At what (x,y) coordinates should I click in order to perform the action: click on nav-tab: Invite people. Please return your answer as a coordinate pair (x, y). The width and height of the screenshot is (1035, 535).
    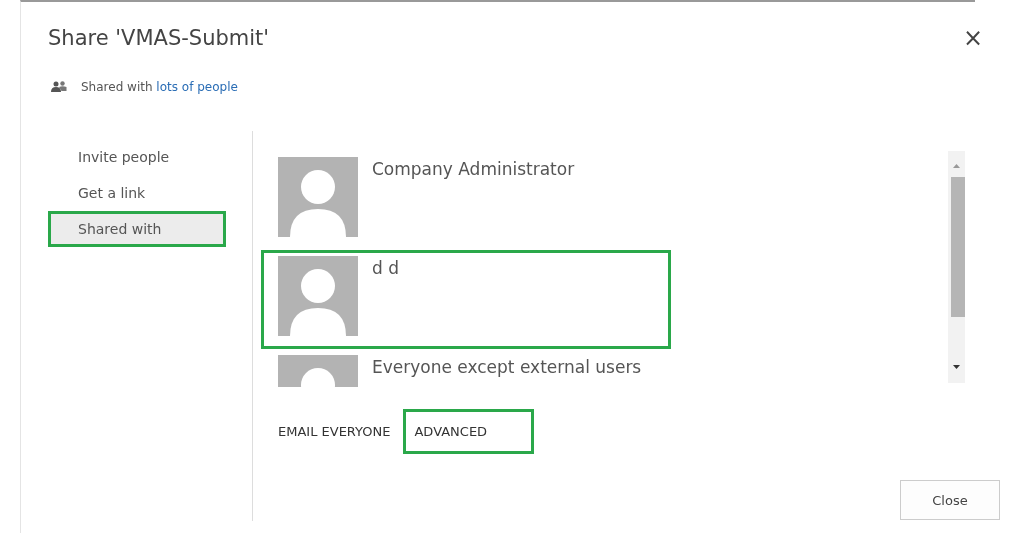
    Looking at the image, I should click on (137, 157).